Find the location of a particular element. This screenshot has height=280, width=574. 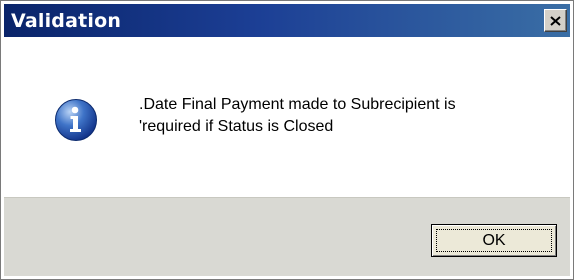

message-line-2: 'required if Status is Closed is located at coordinates (236, 126).